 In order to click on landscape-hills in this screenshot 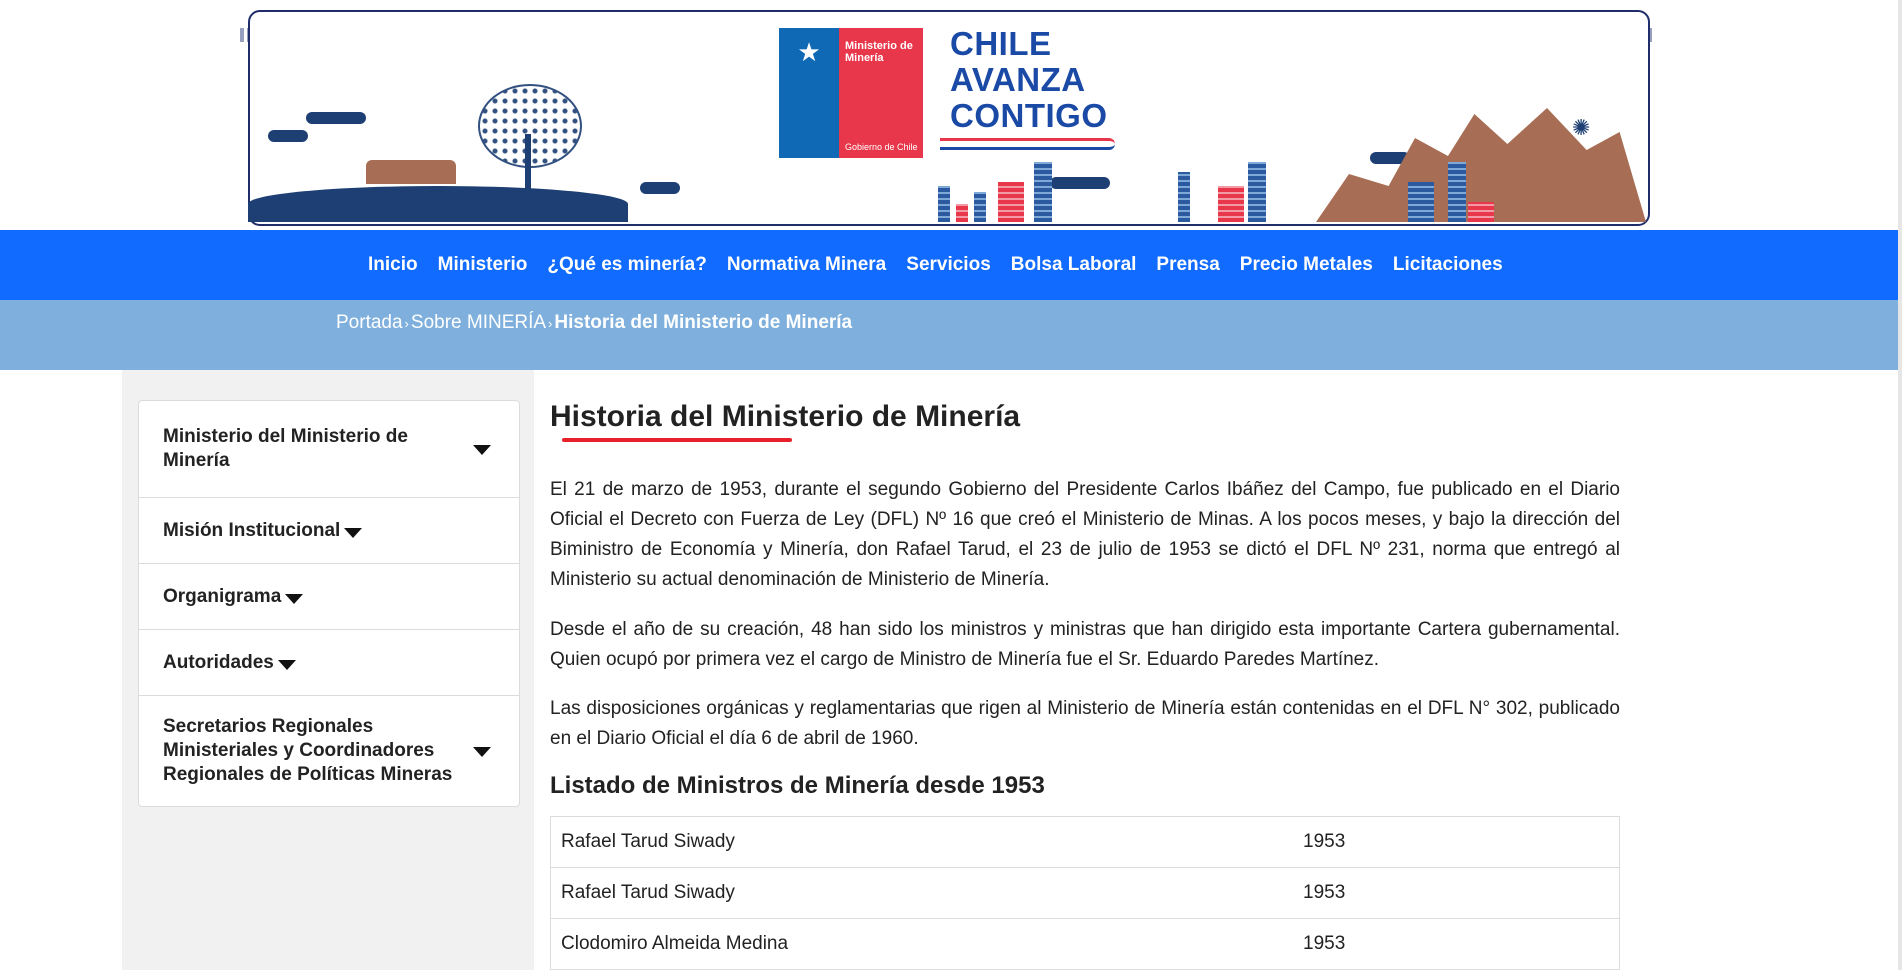, I will do `click(947, 165)`.